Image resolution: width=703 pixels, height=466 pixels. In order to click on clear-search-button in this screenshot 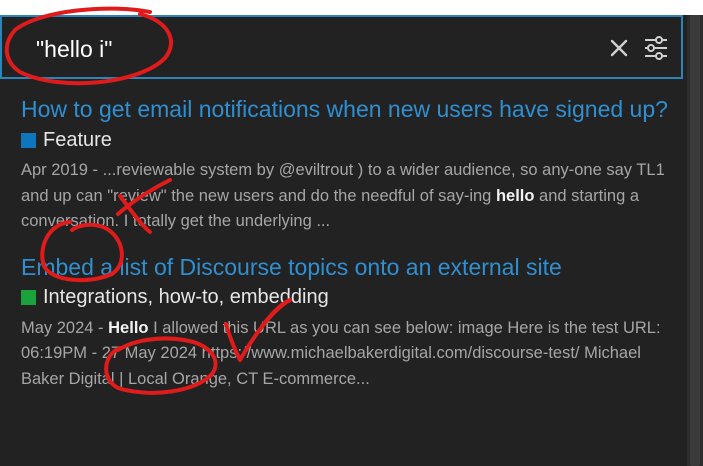, I will do `click(619, 48)`.